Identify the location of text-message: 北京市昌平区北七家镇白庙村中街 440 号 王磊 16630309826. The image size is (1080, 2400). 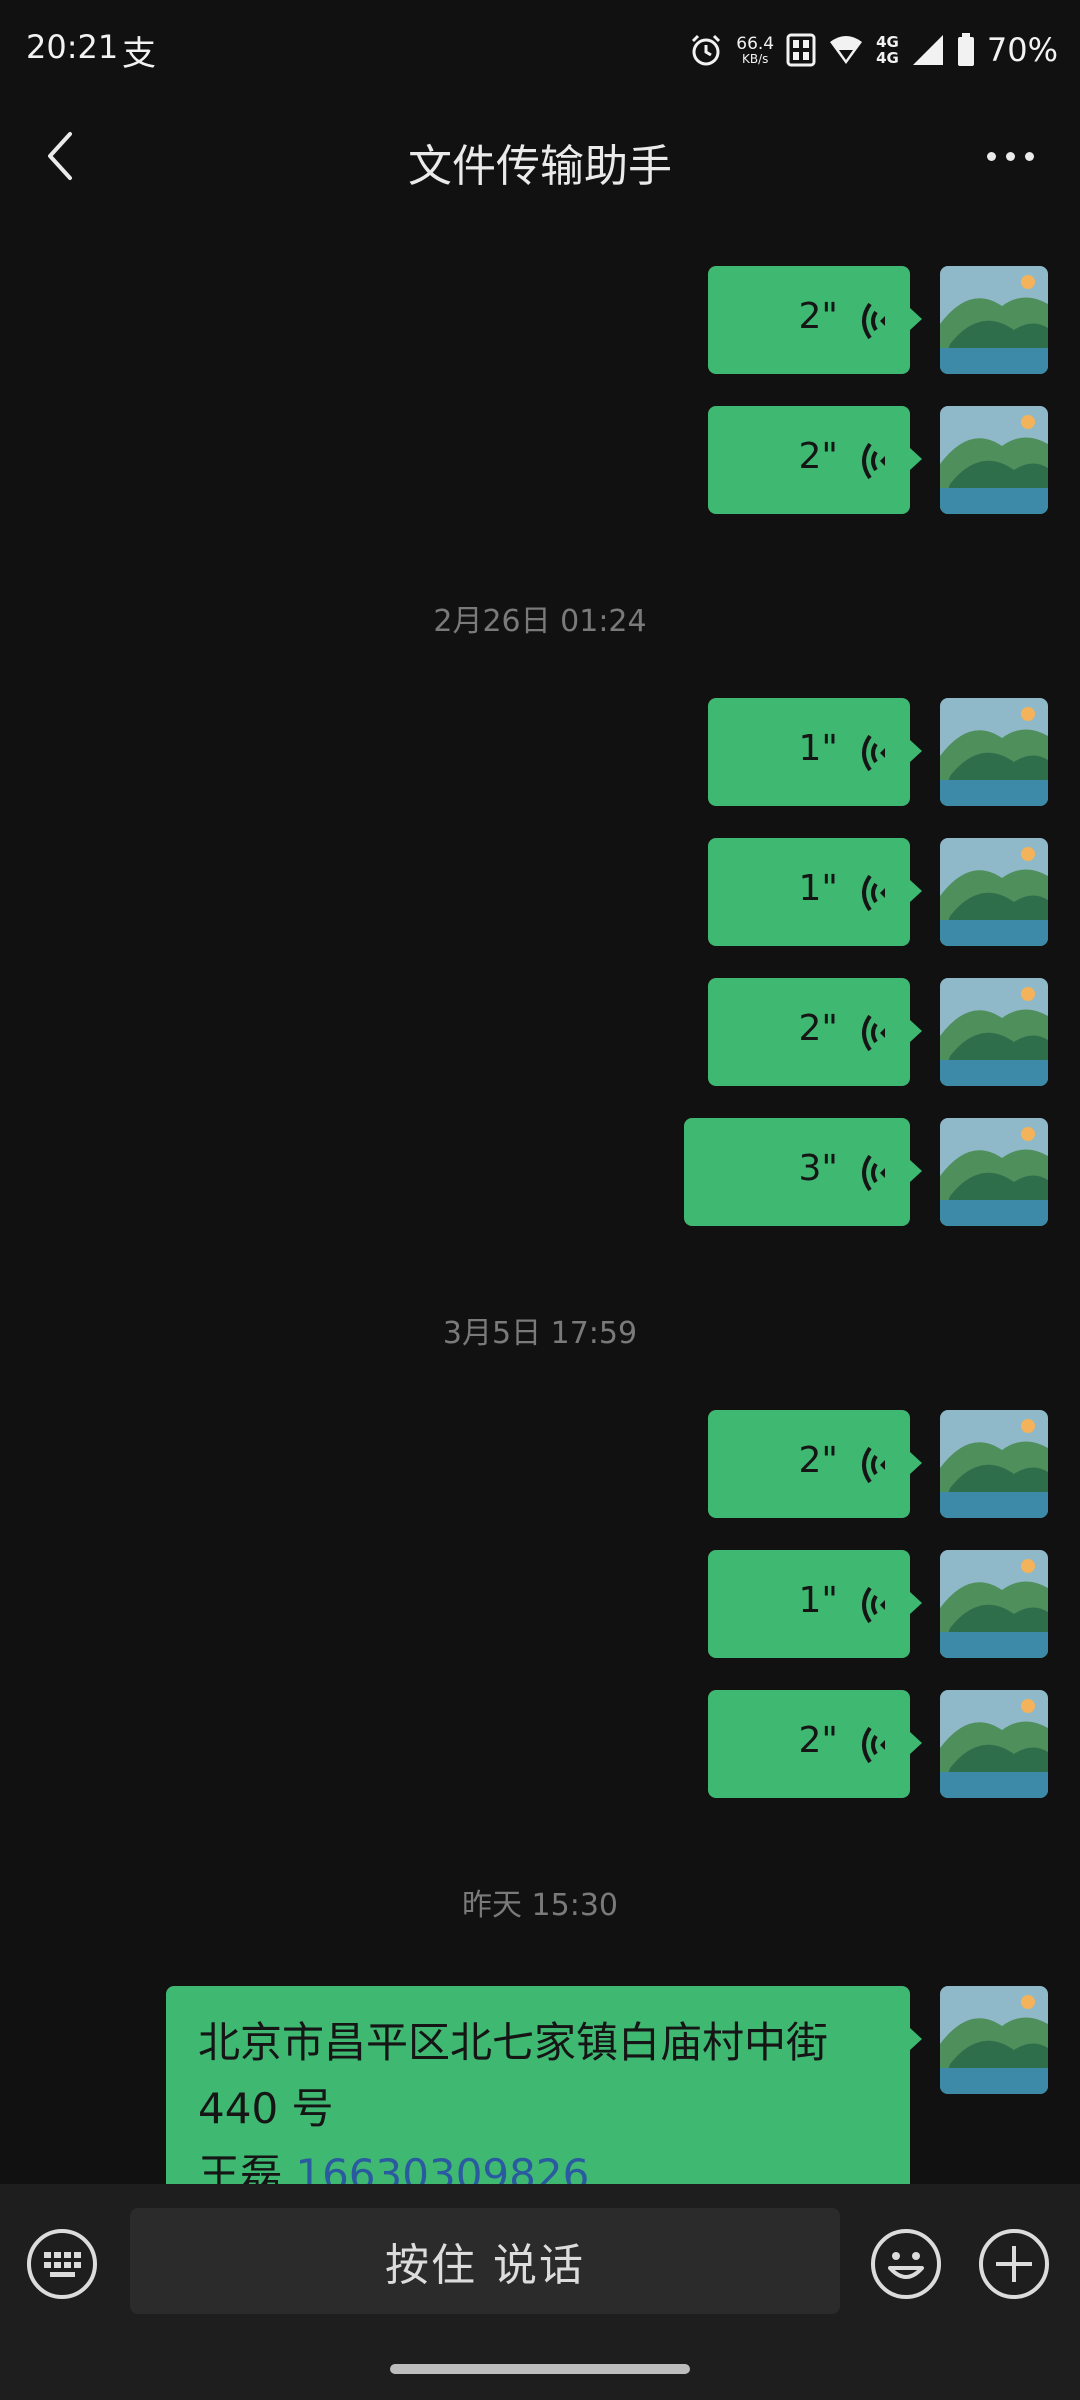
(598, 2085).